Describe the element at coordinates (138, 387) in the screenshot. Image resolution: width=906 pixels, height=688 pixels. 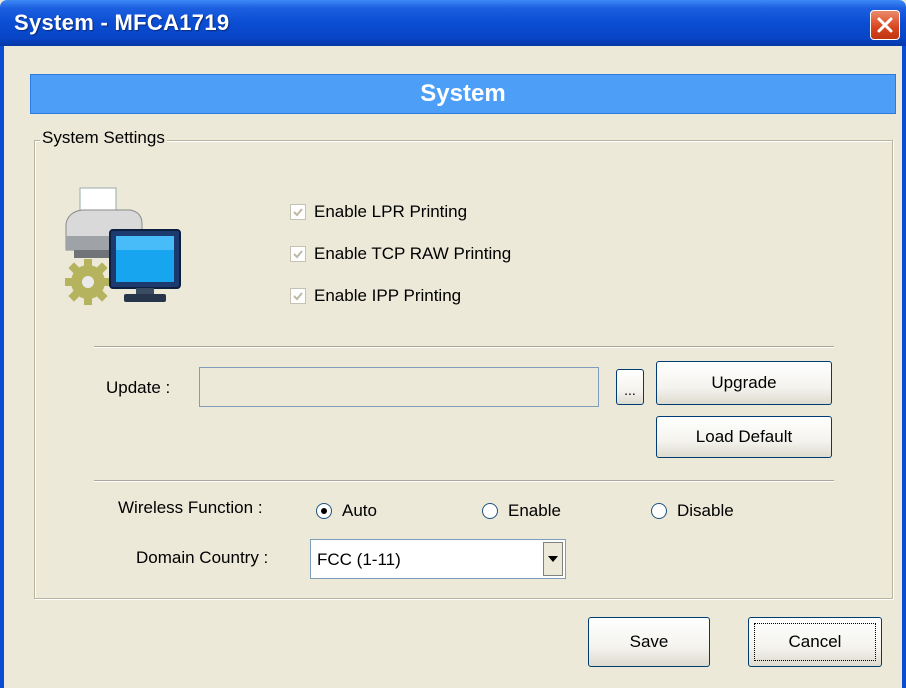
I see `update-label: Update :` at that location.